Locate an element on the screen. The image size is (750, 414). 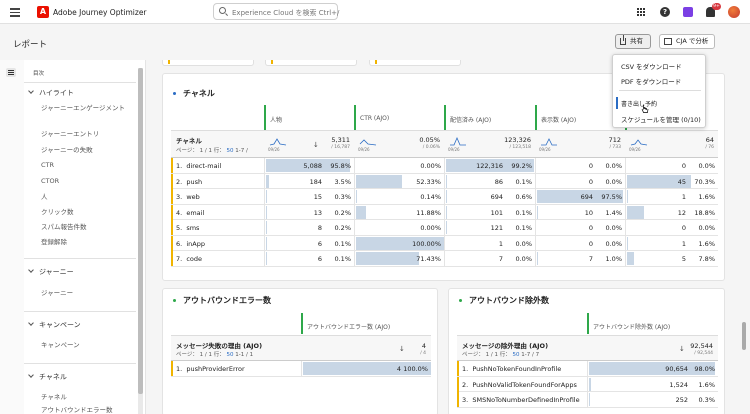
avatar is located at coordinates (734, 12).